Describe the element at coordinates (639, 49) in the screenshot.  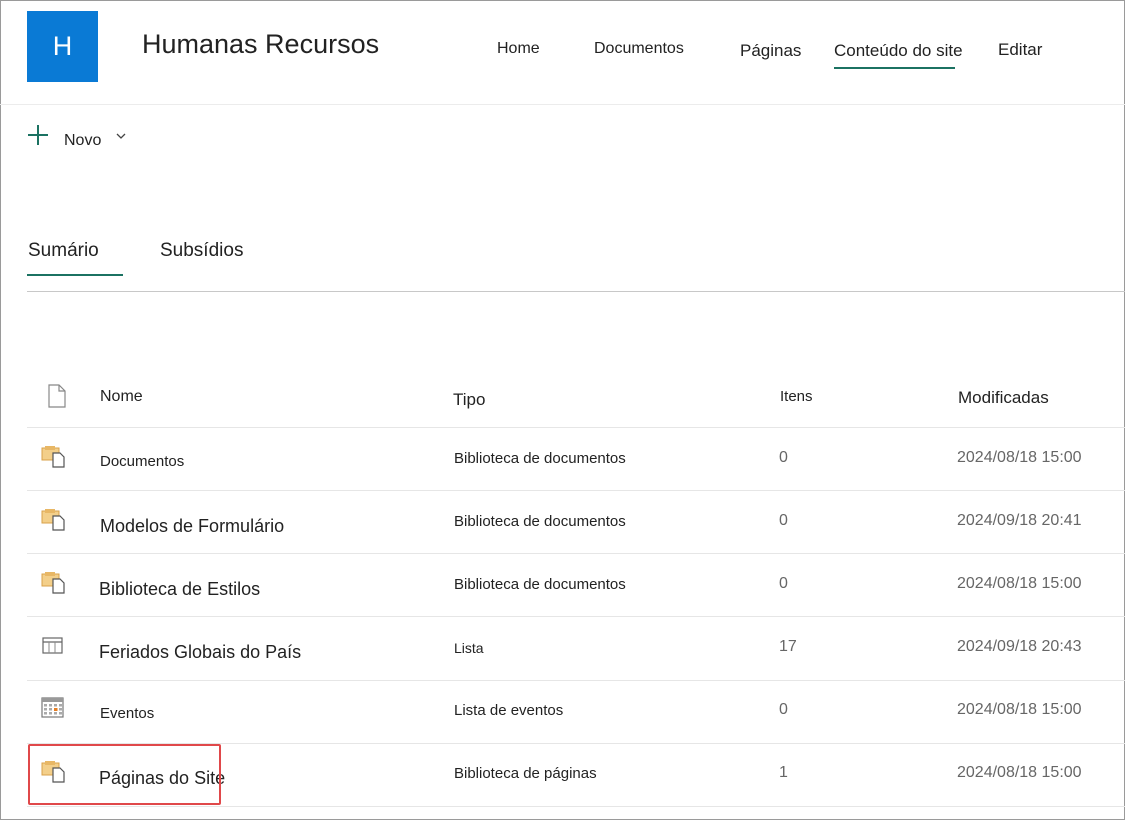
I see `nav-documentos: Documentos` at that location.